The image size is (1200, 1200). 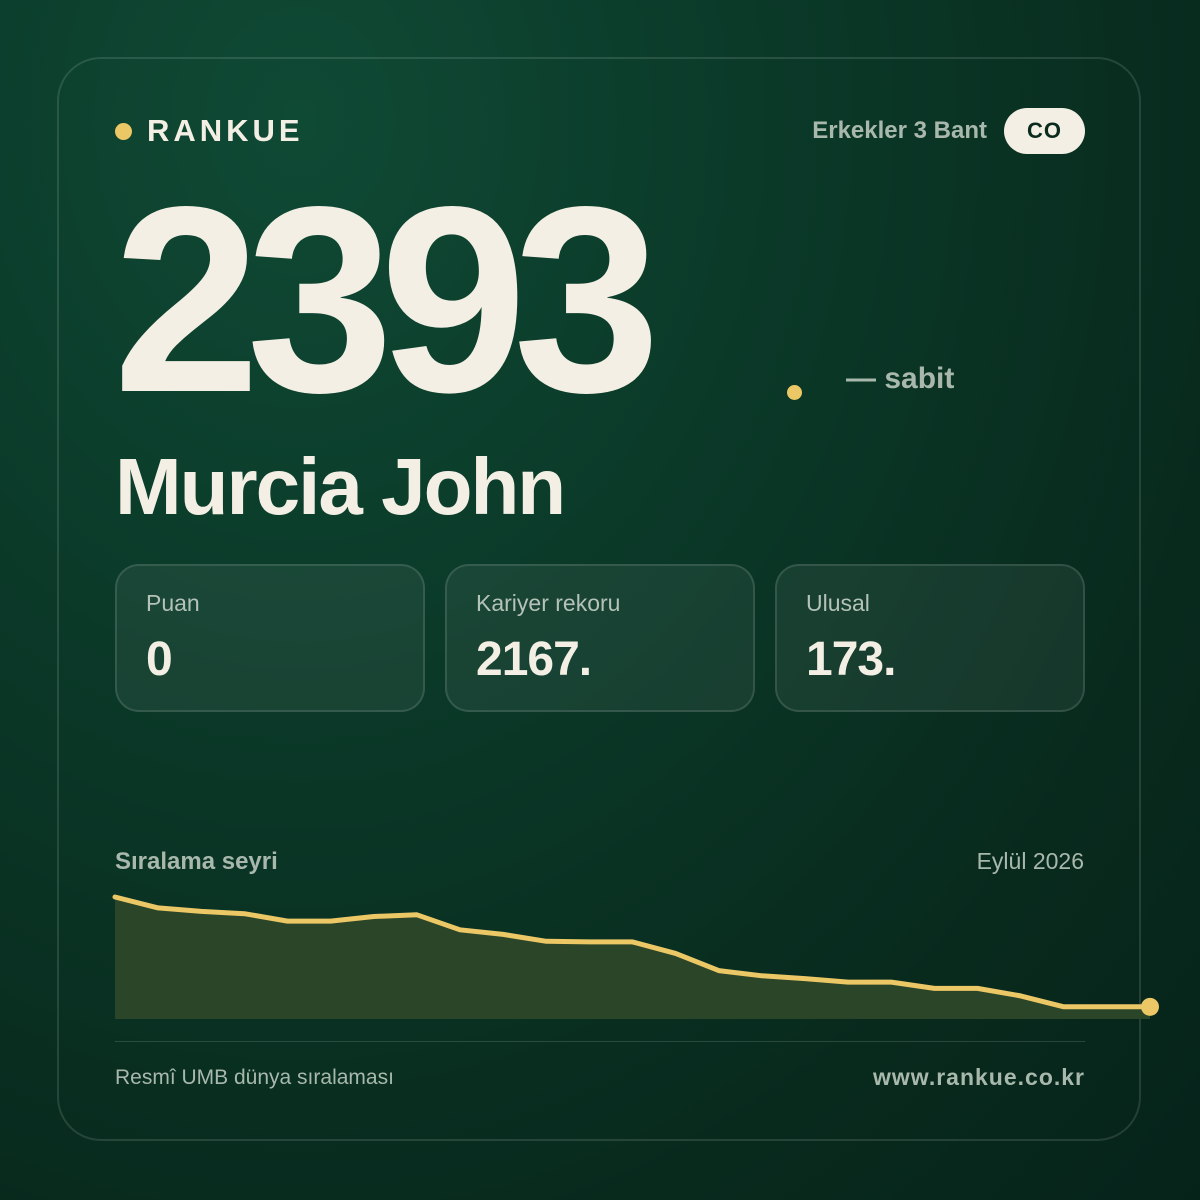 What do you see at coordinates (1150, 1006) in the screenshot?
I see `chart-latest-point` at bounding box center [1150, 1006].